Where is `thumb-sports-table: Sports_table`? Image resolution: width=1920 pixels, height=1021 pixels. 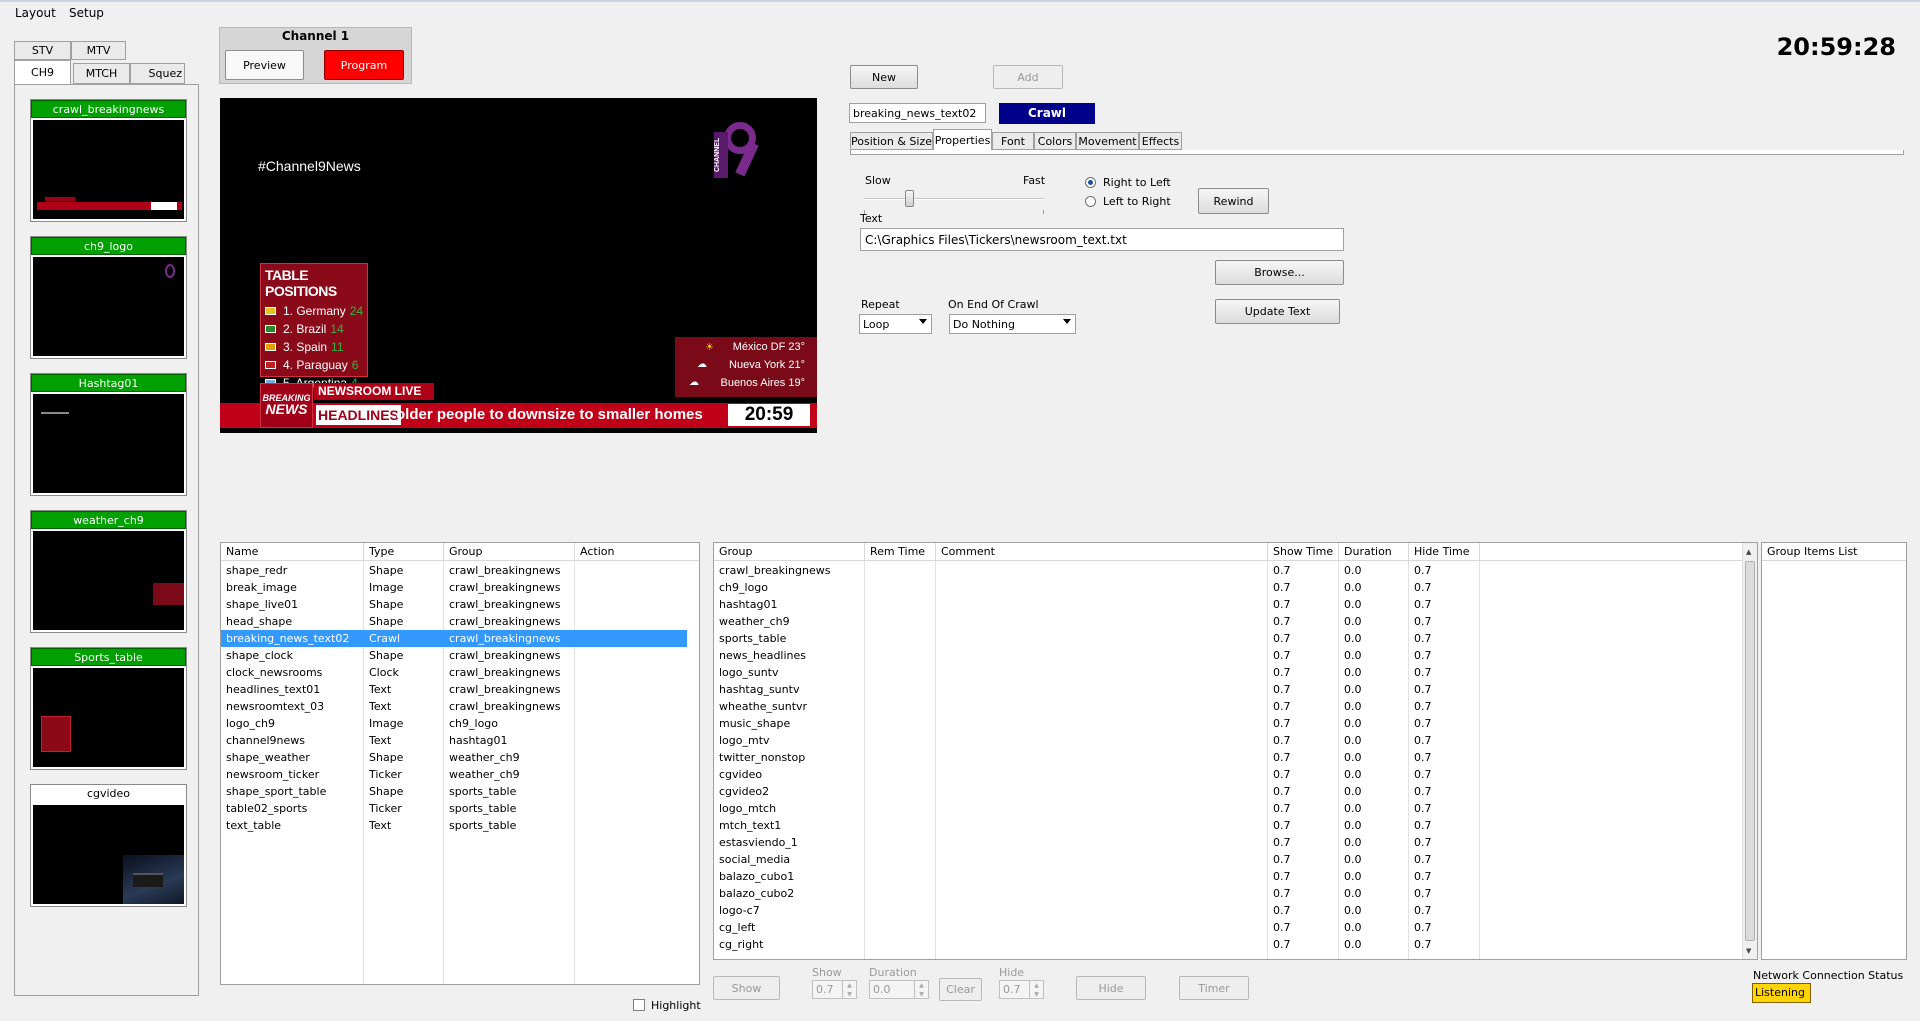 thumb-sports-table: Sports_table is located at coordinates (108, 708).